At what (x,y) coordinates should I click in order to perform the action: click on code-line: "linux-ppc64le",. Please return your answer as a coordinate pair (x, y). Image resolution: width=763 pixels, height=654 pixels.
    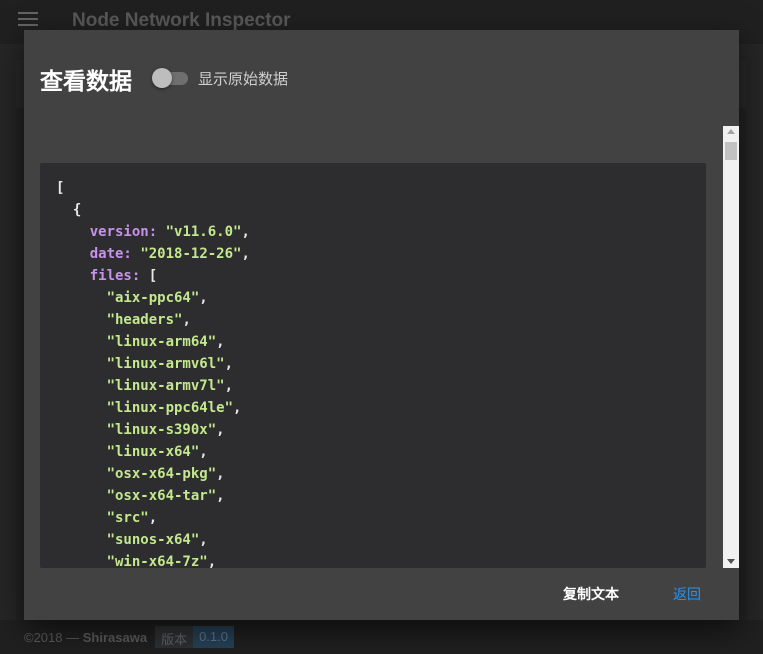
    Looking at the image, I should click on (373, 408).